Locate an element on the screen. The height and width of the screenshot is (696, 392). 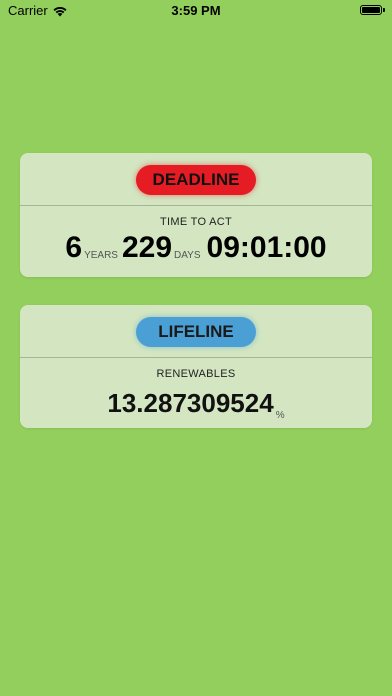
lifeline-button: LIFELINE is located at coordinates (196, 331).